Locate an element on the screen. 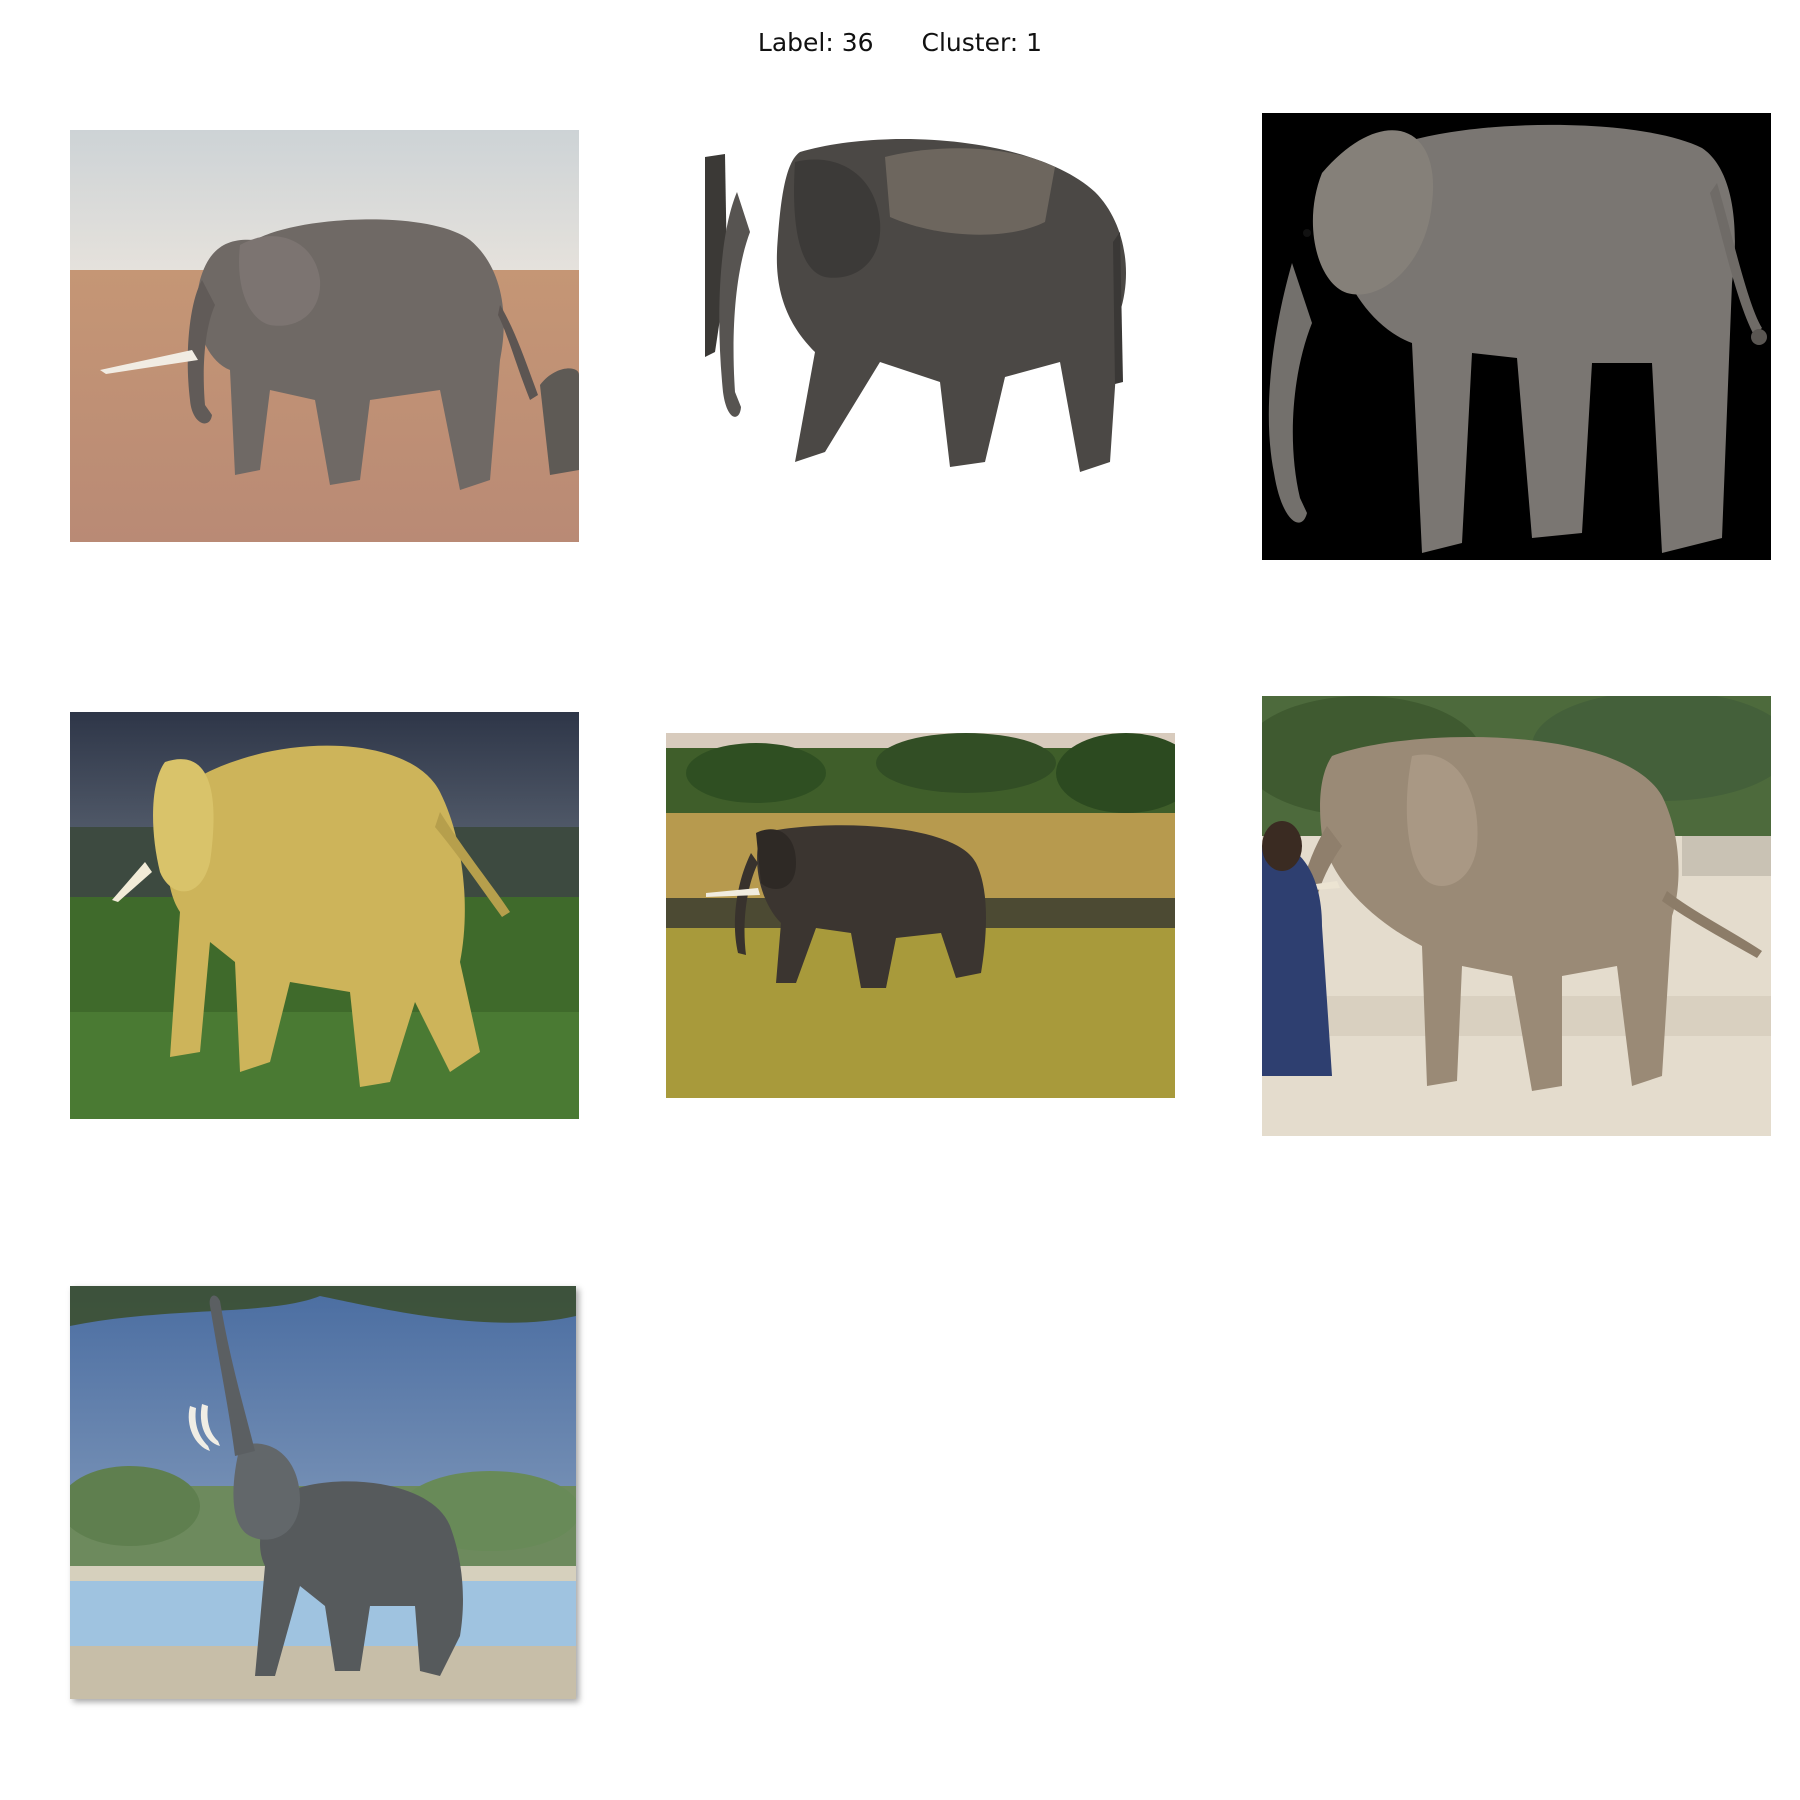 The height and width of the screenshot is (1800, 1800). label-text: Label: 36 is located at coordinates (815, 42).